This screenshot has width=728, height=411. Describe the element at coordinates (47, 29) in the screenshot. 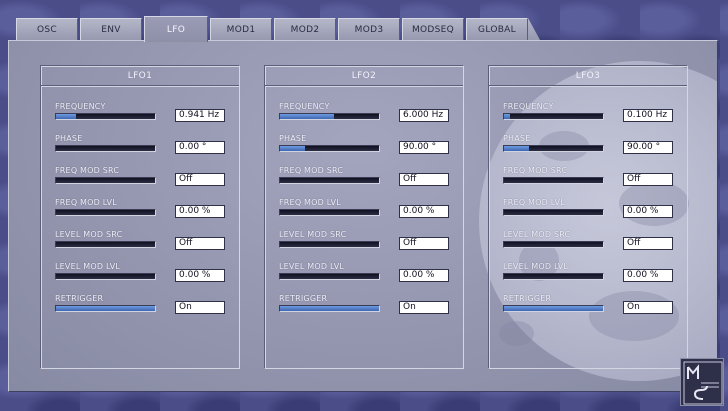

I see `tab-osc: OSC` at that location.